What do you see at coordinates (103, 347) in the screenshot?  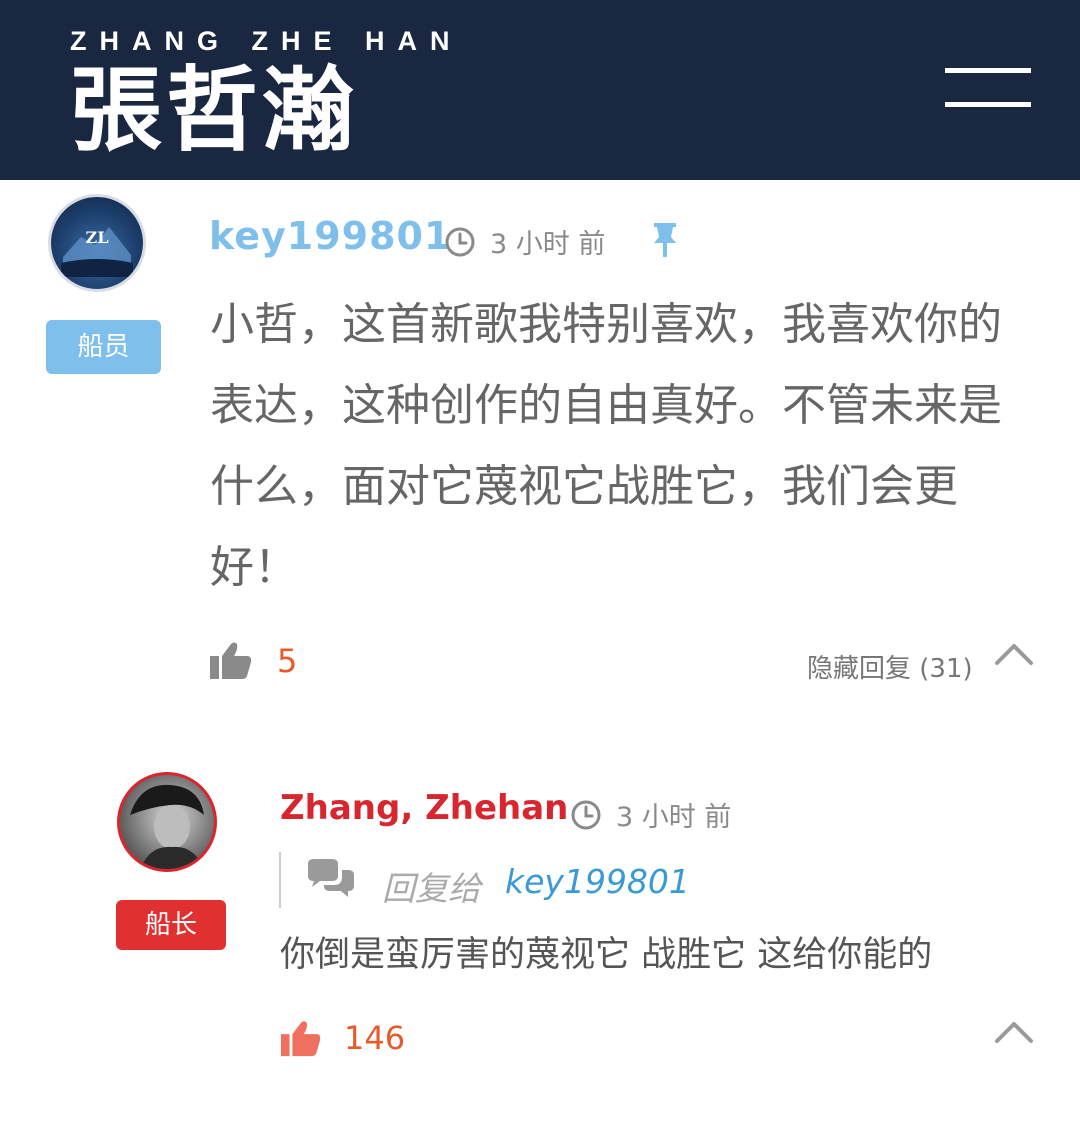 I see `member-badge: 船员` at bounding box center [103, 347].